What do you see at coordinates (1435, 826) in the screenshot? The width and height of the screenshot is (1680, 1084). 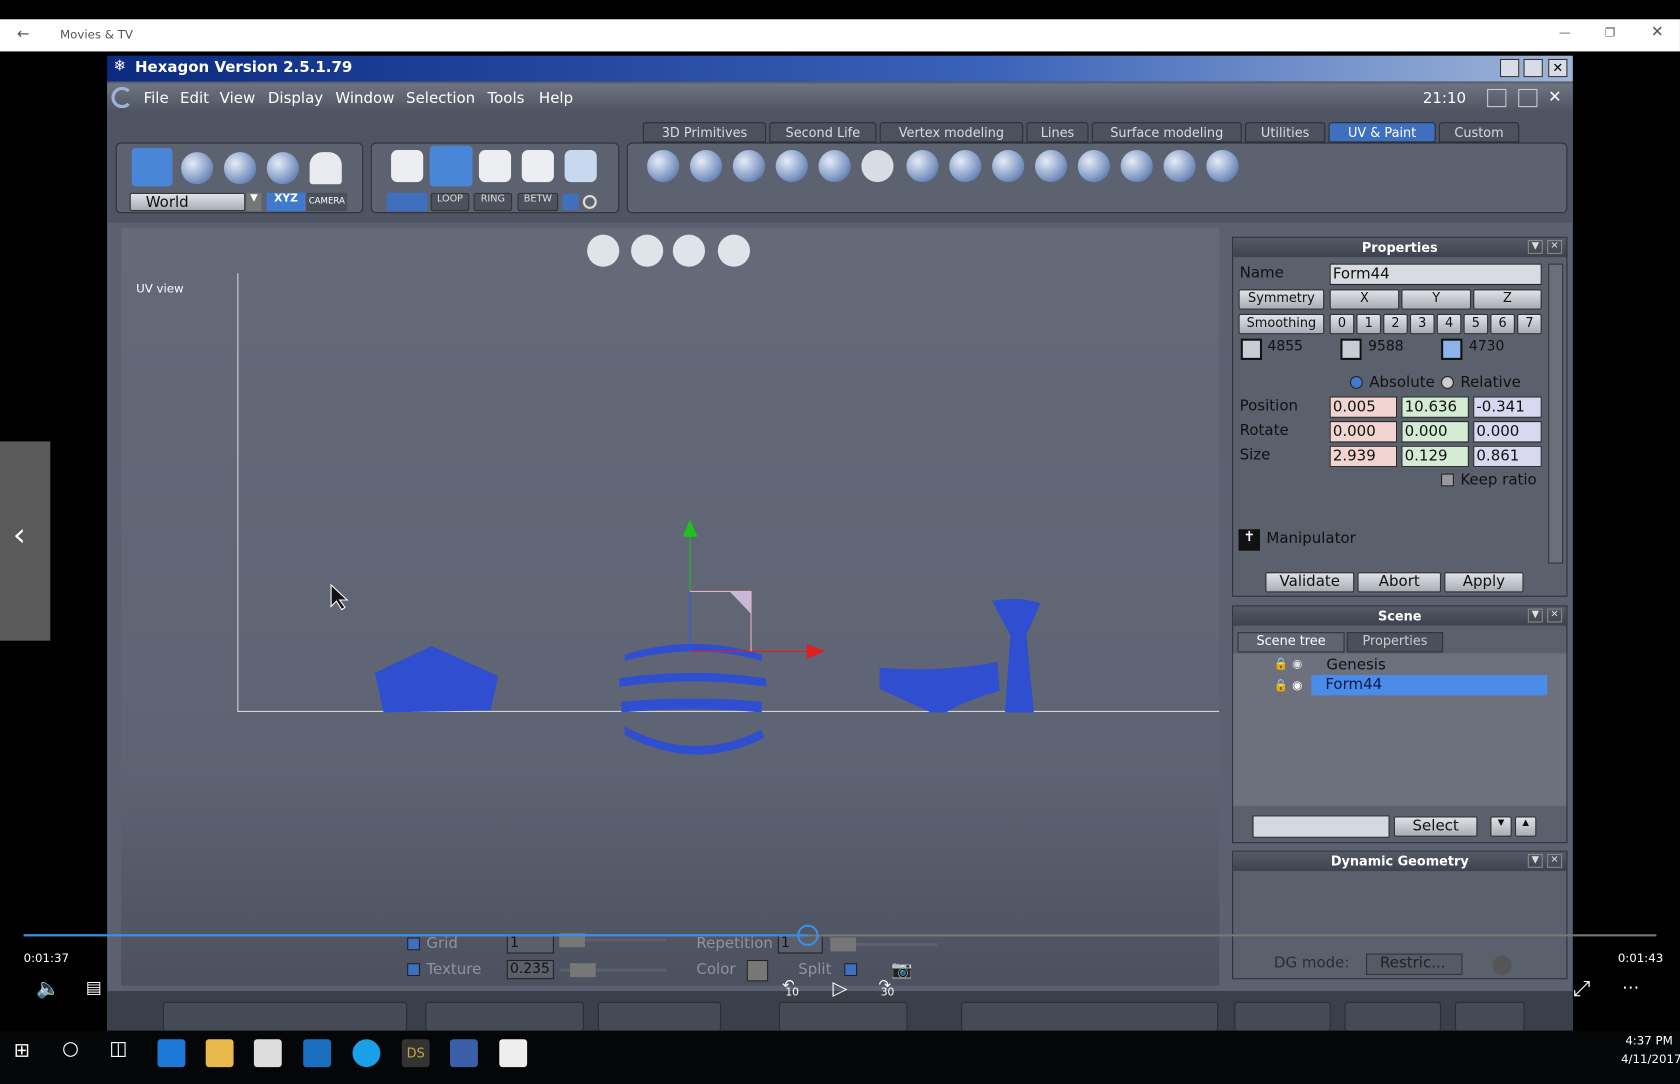 I see `select-button: Select` at bounding box center [1435, 826].